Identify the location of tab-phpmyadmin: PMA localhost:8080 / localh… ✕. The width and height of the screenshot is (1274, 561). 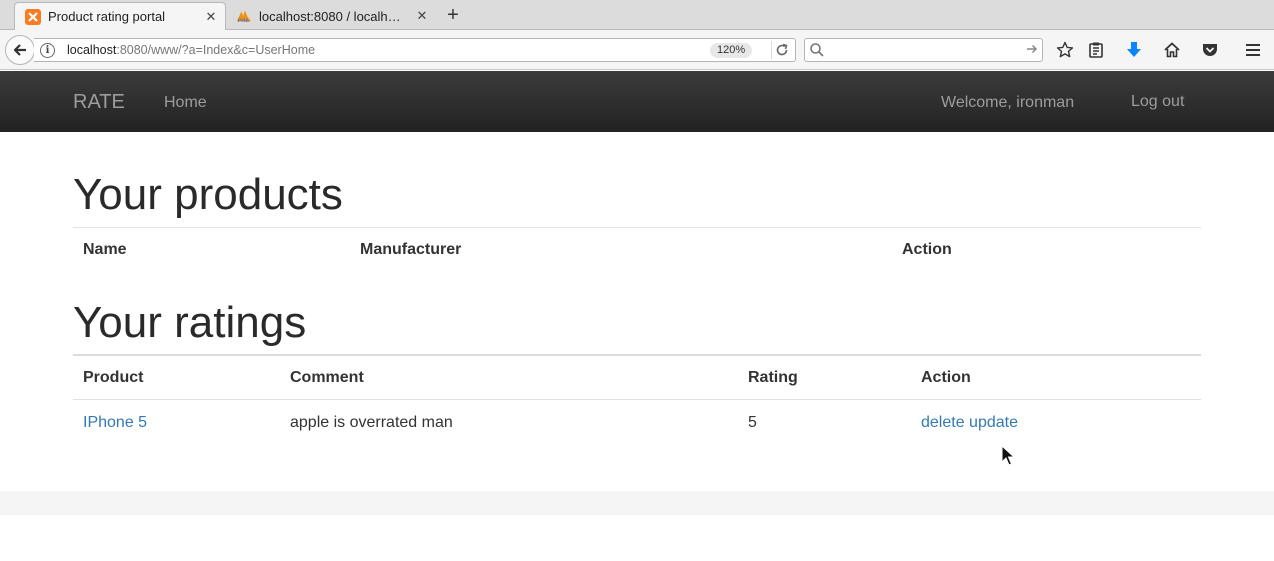
(331, 16).